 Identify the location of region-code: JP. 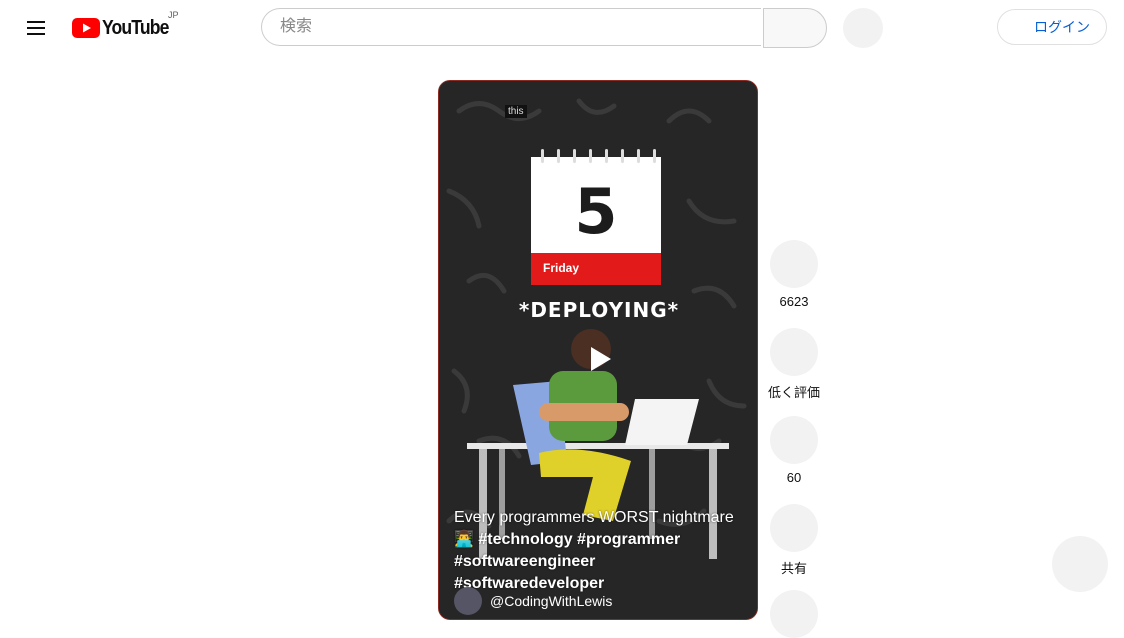
(173, 15).